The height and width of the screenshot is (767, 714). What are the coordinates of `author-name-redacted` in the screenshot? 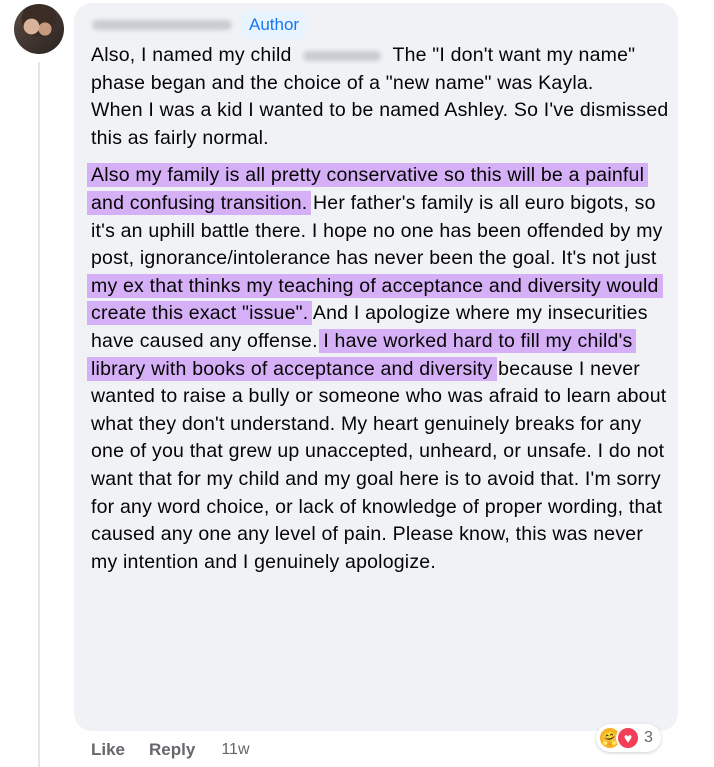 It's located at (162, 25).